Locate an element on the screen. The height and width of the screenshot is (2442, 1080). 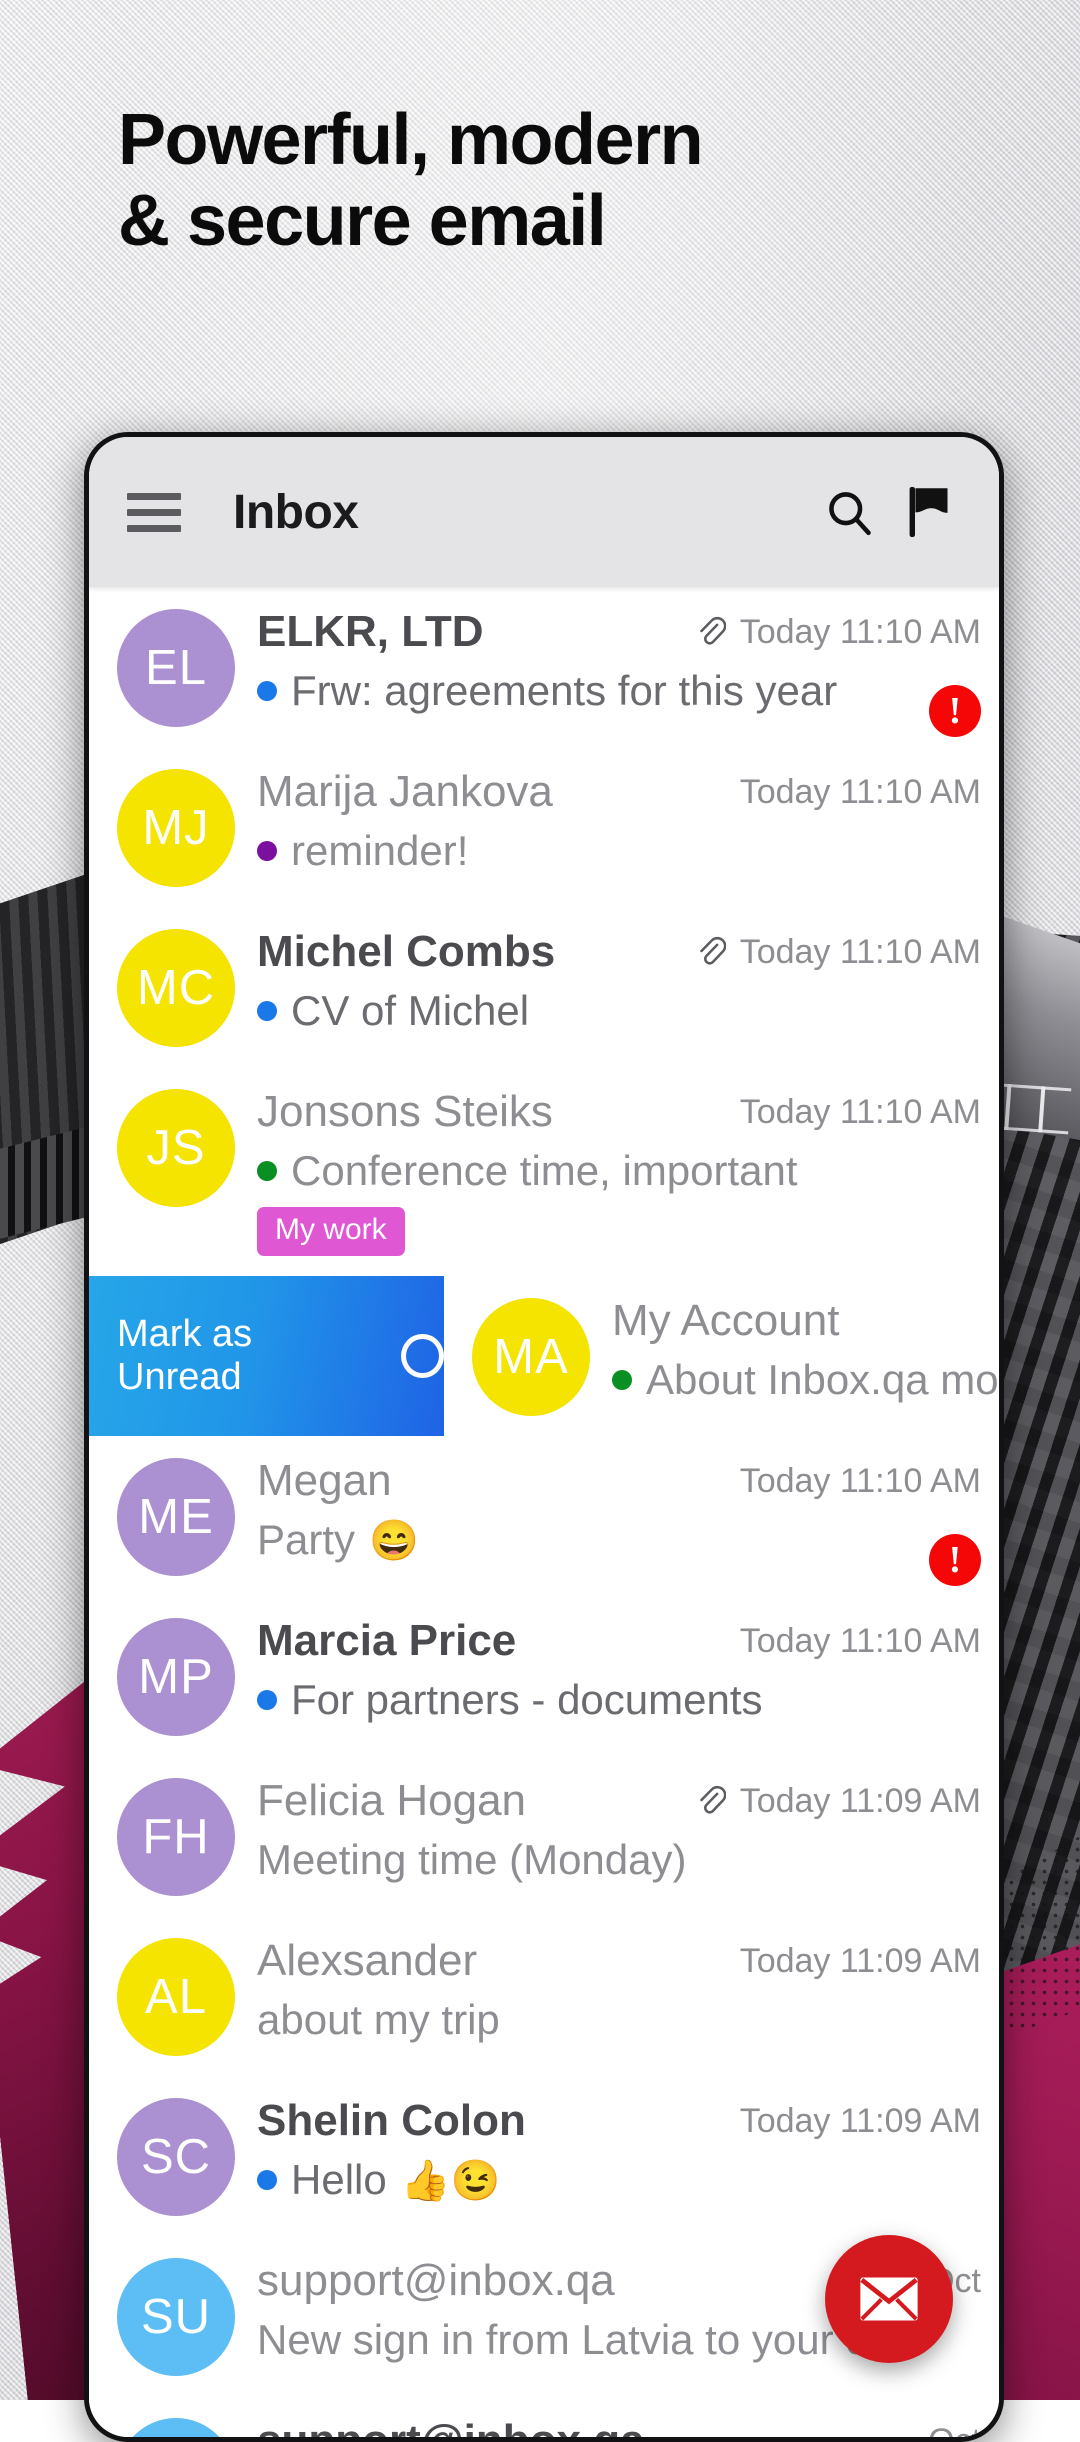
email-row-header: Shelin ColonToday 11:09 AM is located at coordinates (619, 2121).